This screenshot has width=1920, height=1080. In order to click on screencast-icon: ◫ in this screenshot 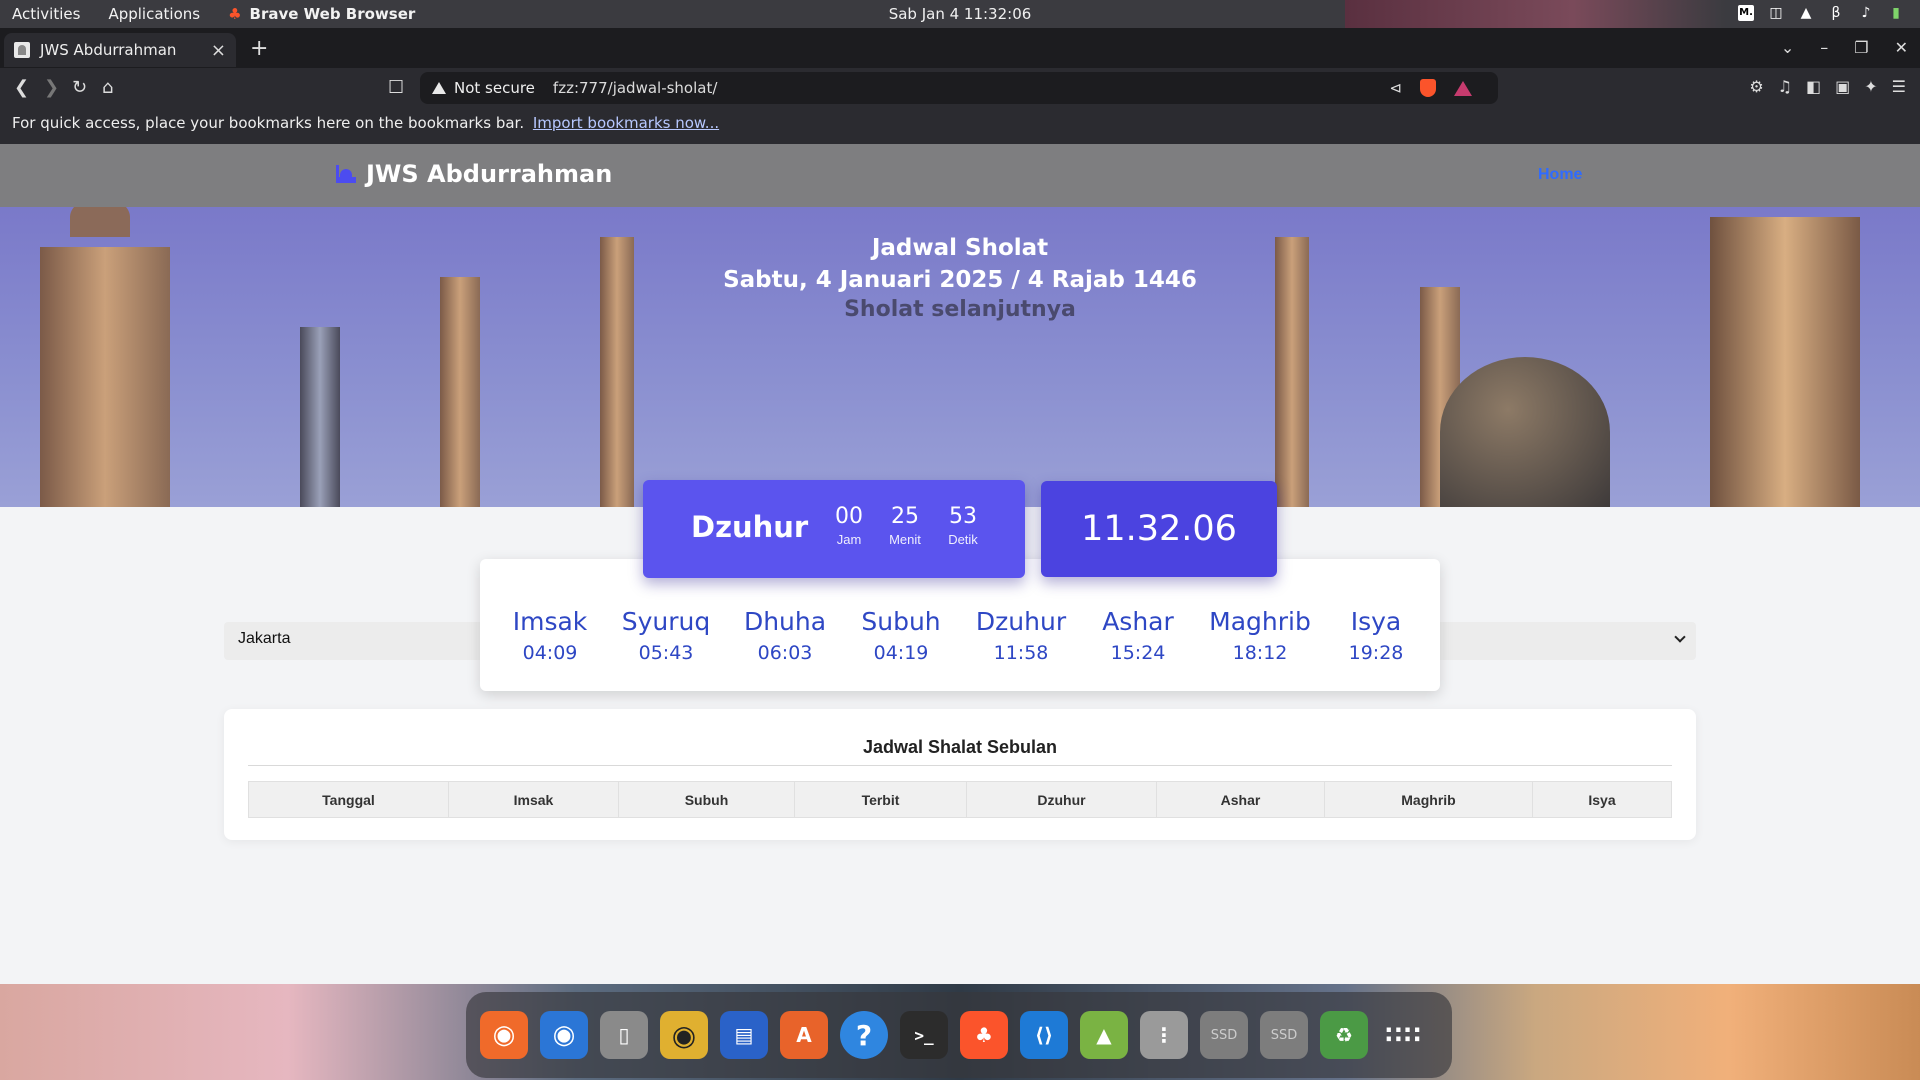, I will do `click(1776, 13)`.